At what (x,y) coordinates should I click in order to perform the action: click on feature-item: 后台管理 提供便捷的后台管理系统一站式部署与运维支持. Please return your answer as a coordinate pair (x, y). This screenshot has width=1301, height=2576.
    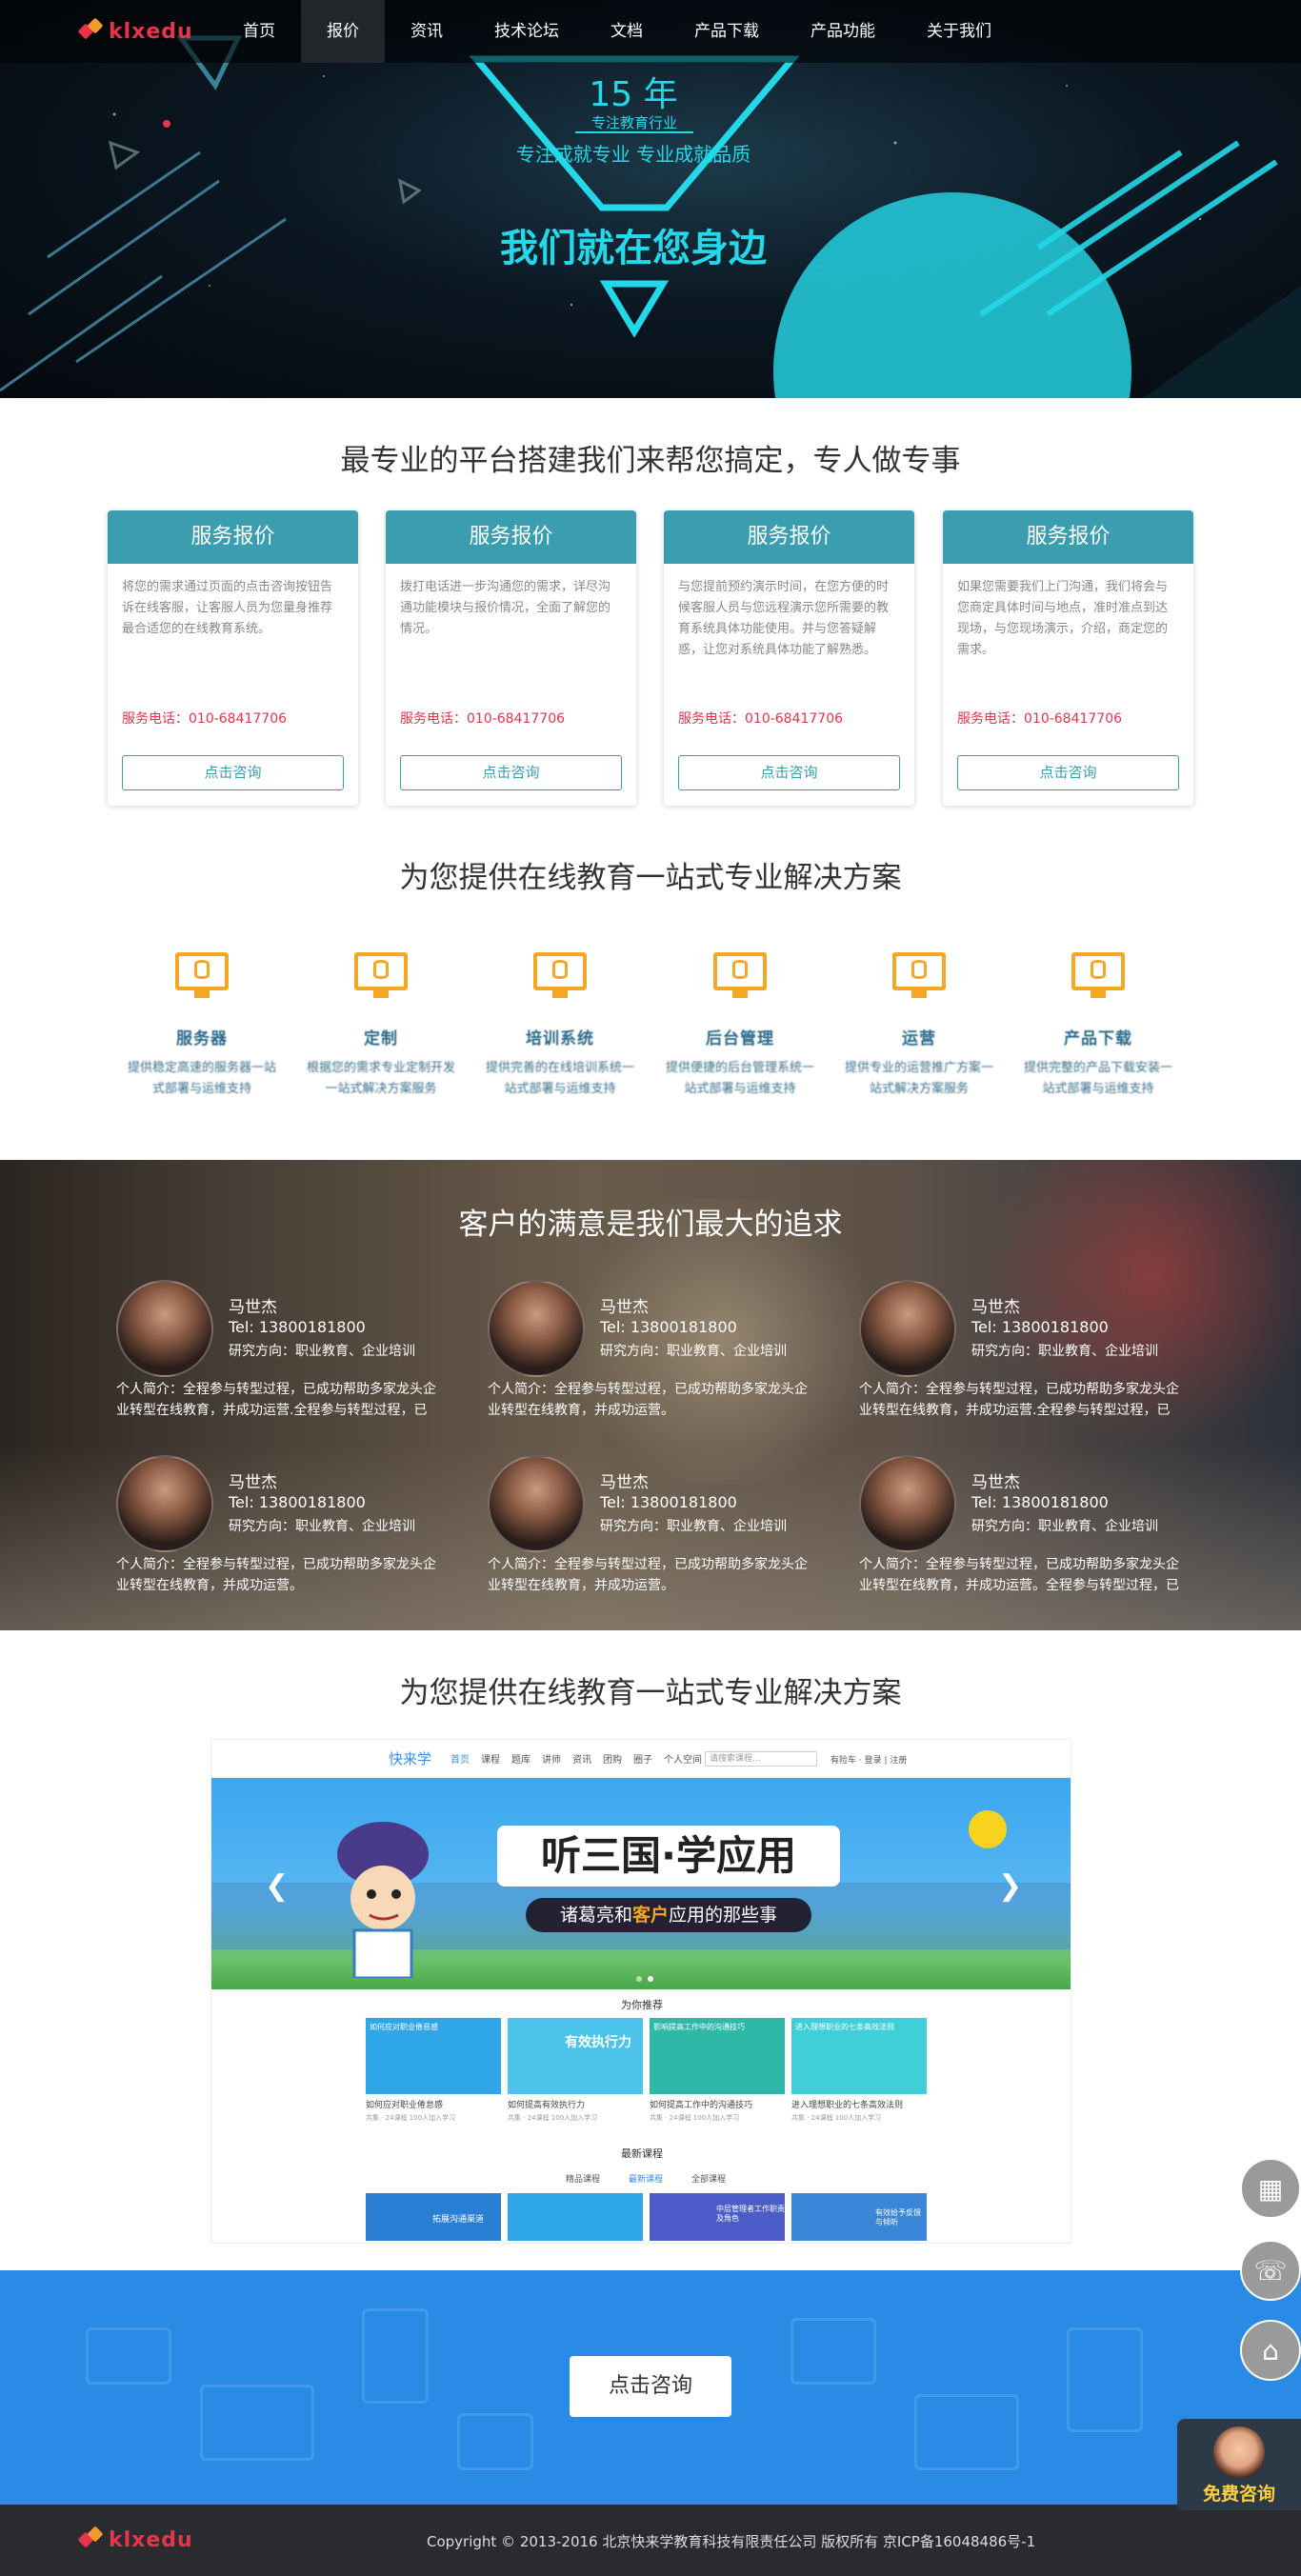
    Looking at the image, I should click on (740, 1026).